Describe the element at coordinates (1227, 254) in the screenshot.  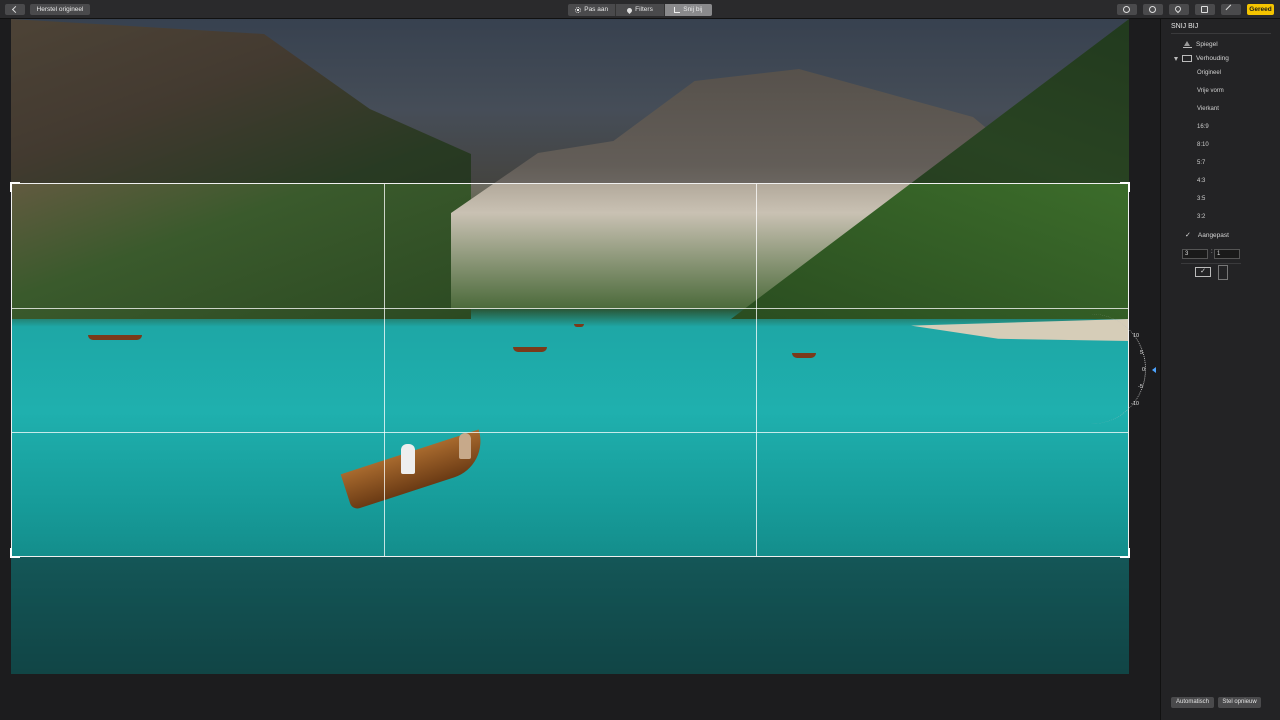
I see `ratio-height-input: 1` at that location.